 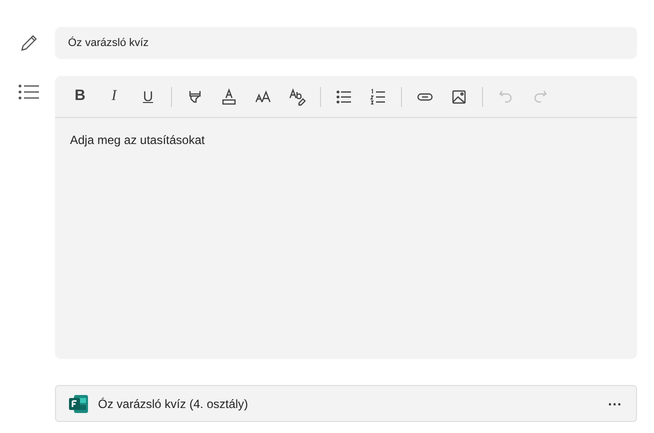 What do you see at coordinates (173, 404) in the screenshot?
I see `attachment-title: Óz varázsló kvíz (4. osztály)` at bounding box center [173, 404].